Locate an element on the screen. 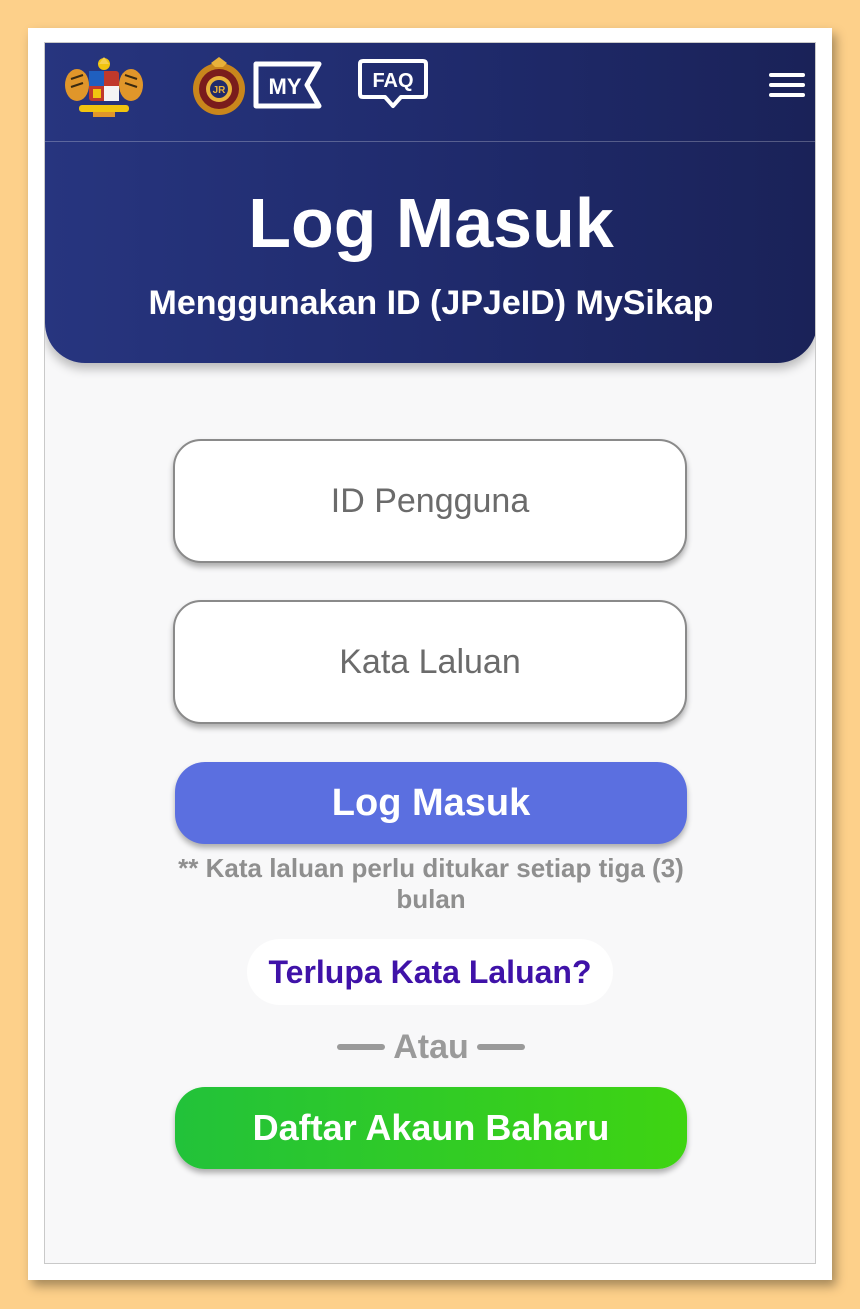 The height and width of the screenshot is (1309, 860). login-button: Log Masuk is located at coordinates (431, 803).